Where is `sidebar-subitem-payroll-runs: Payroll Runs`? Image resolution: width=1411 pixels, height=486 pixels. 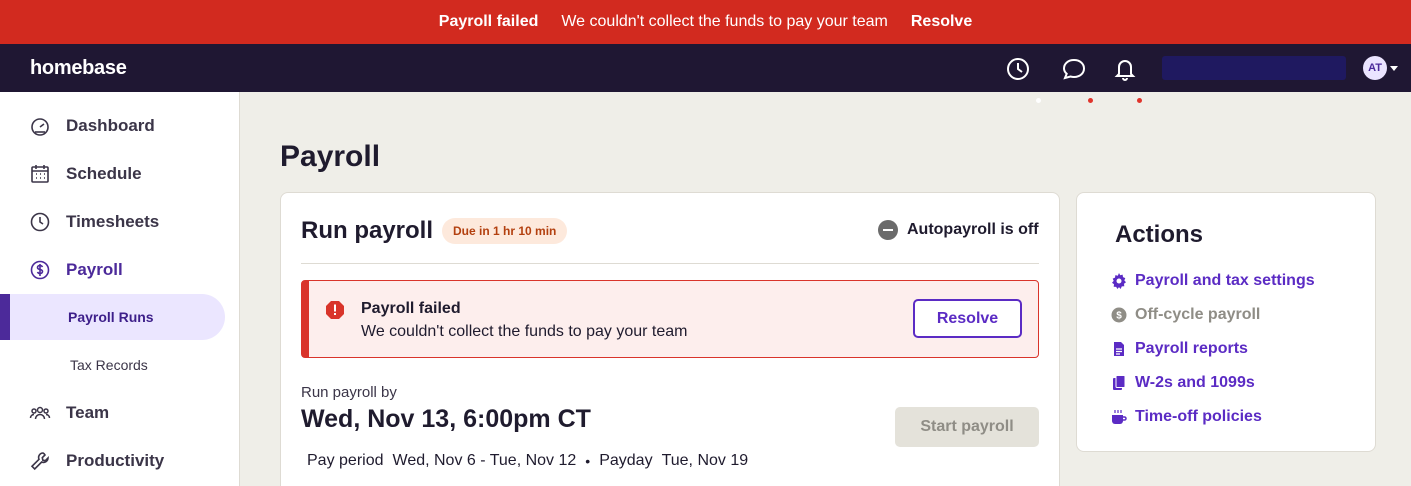 sidebar-subitem-payroll-runs: Payroll Runs is located at coordinates (119, 317).